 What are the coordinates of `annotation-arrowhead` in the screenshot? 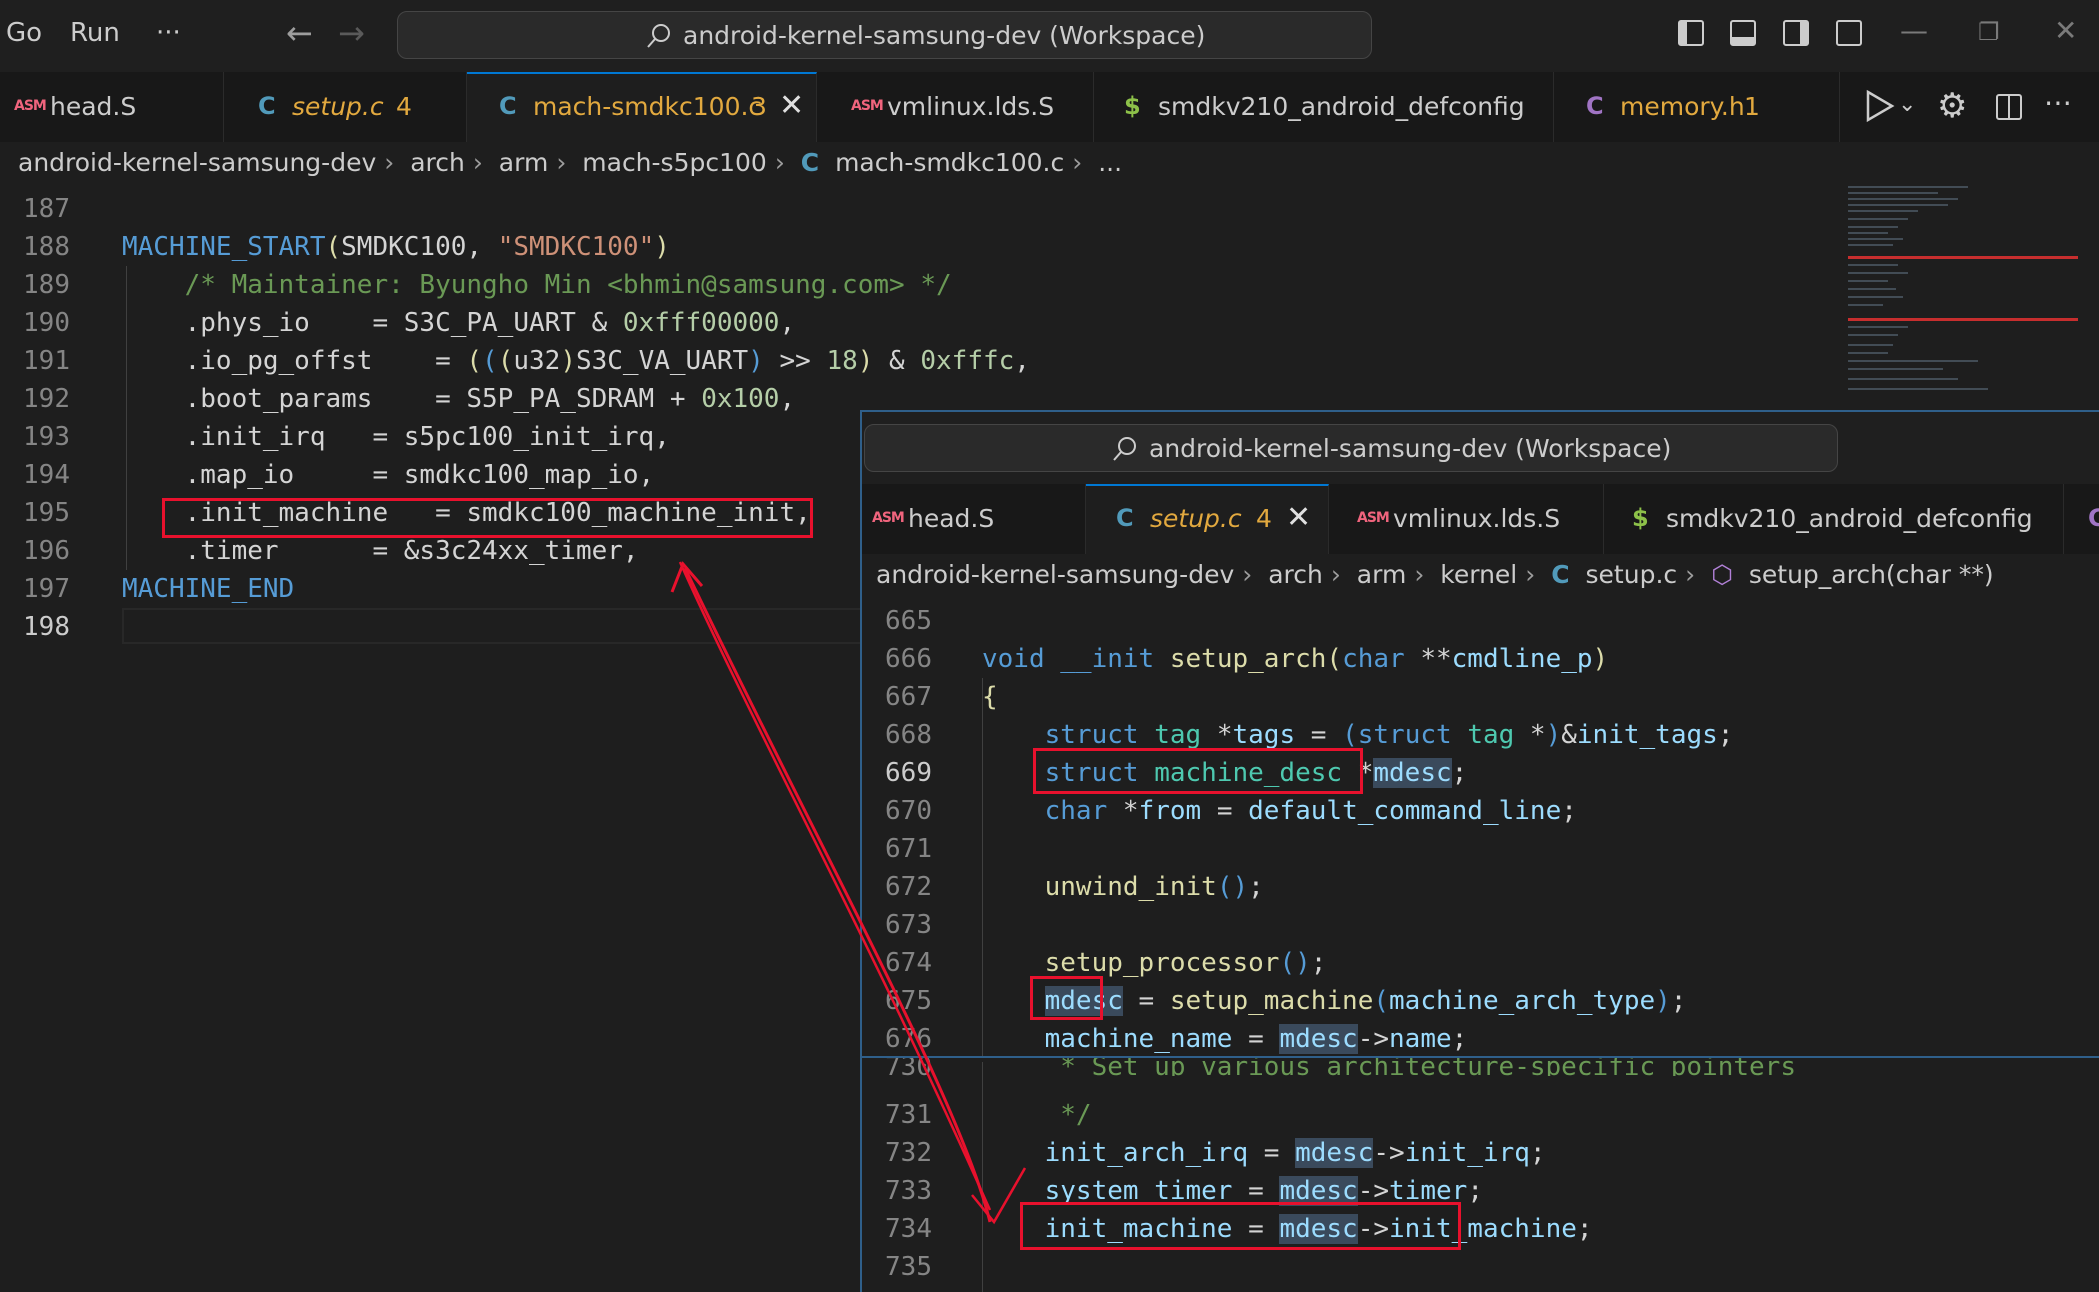 It's located at (999, 1196).